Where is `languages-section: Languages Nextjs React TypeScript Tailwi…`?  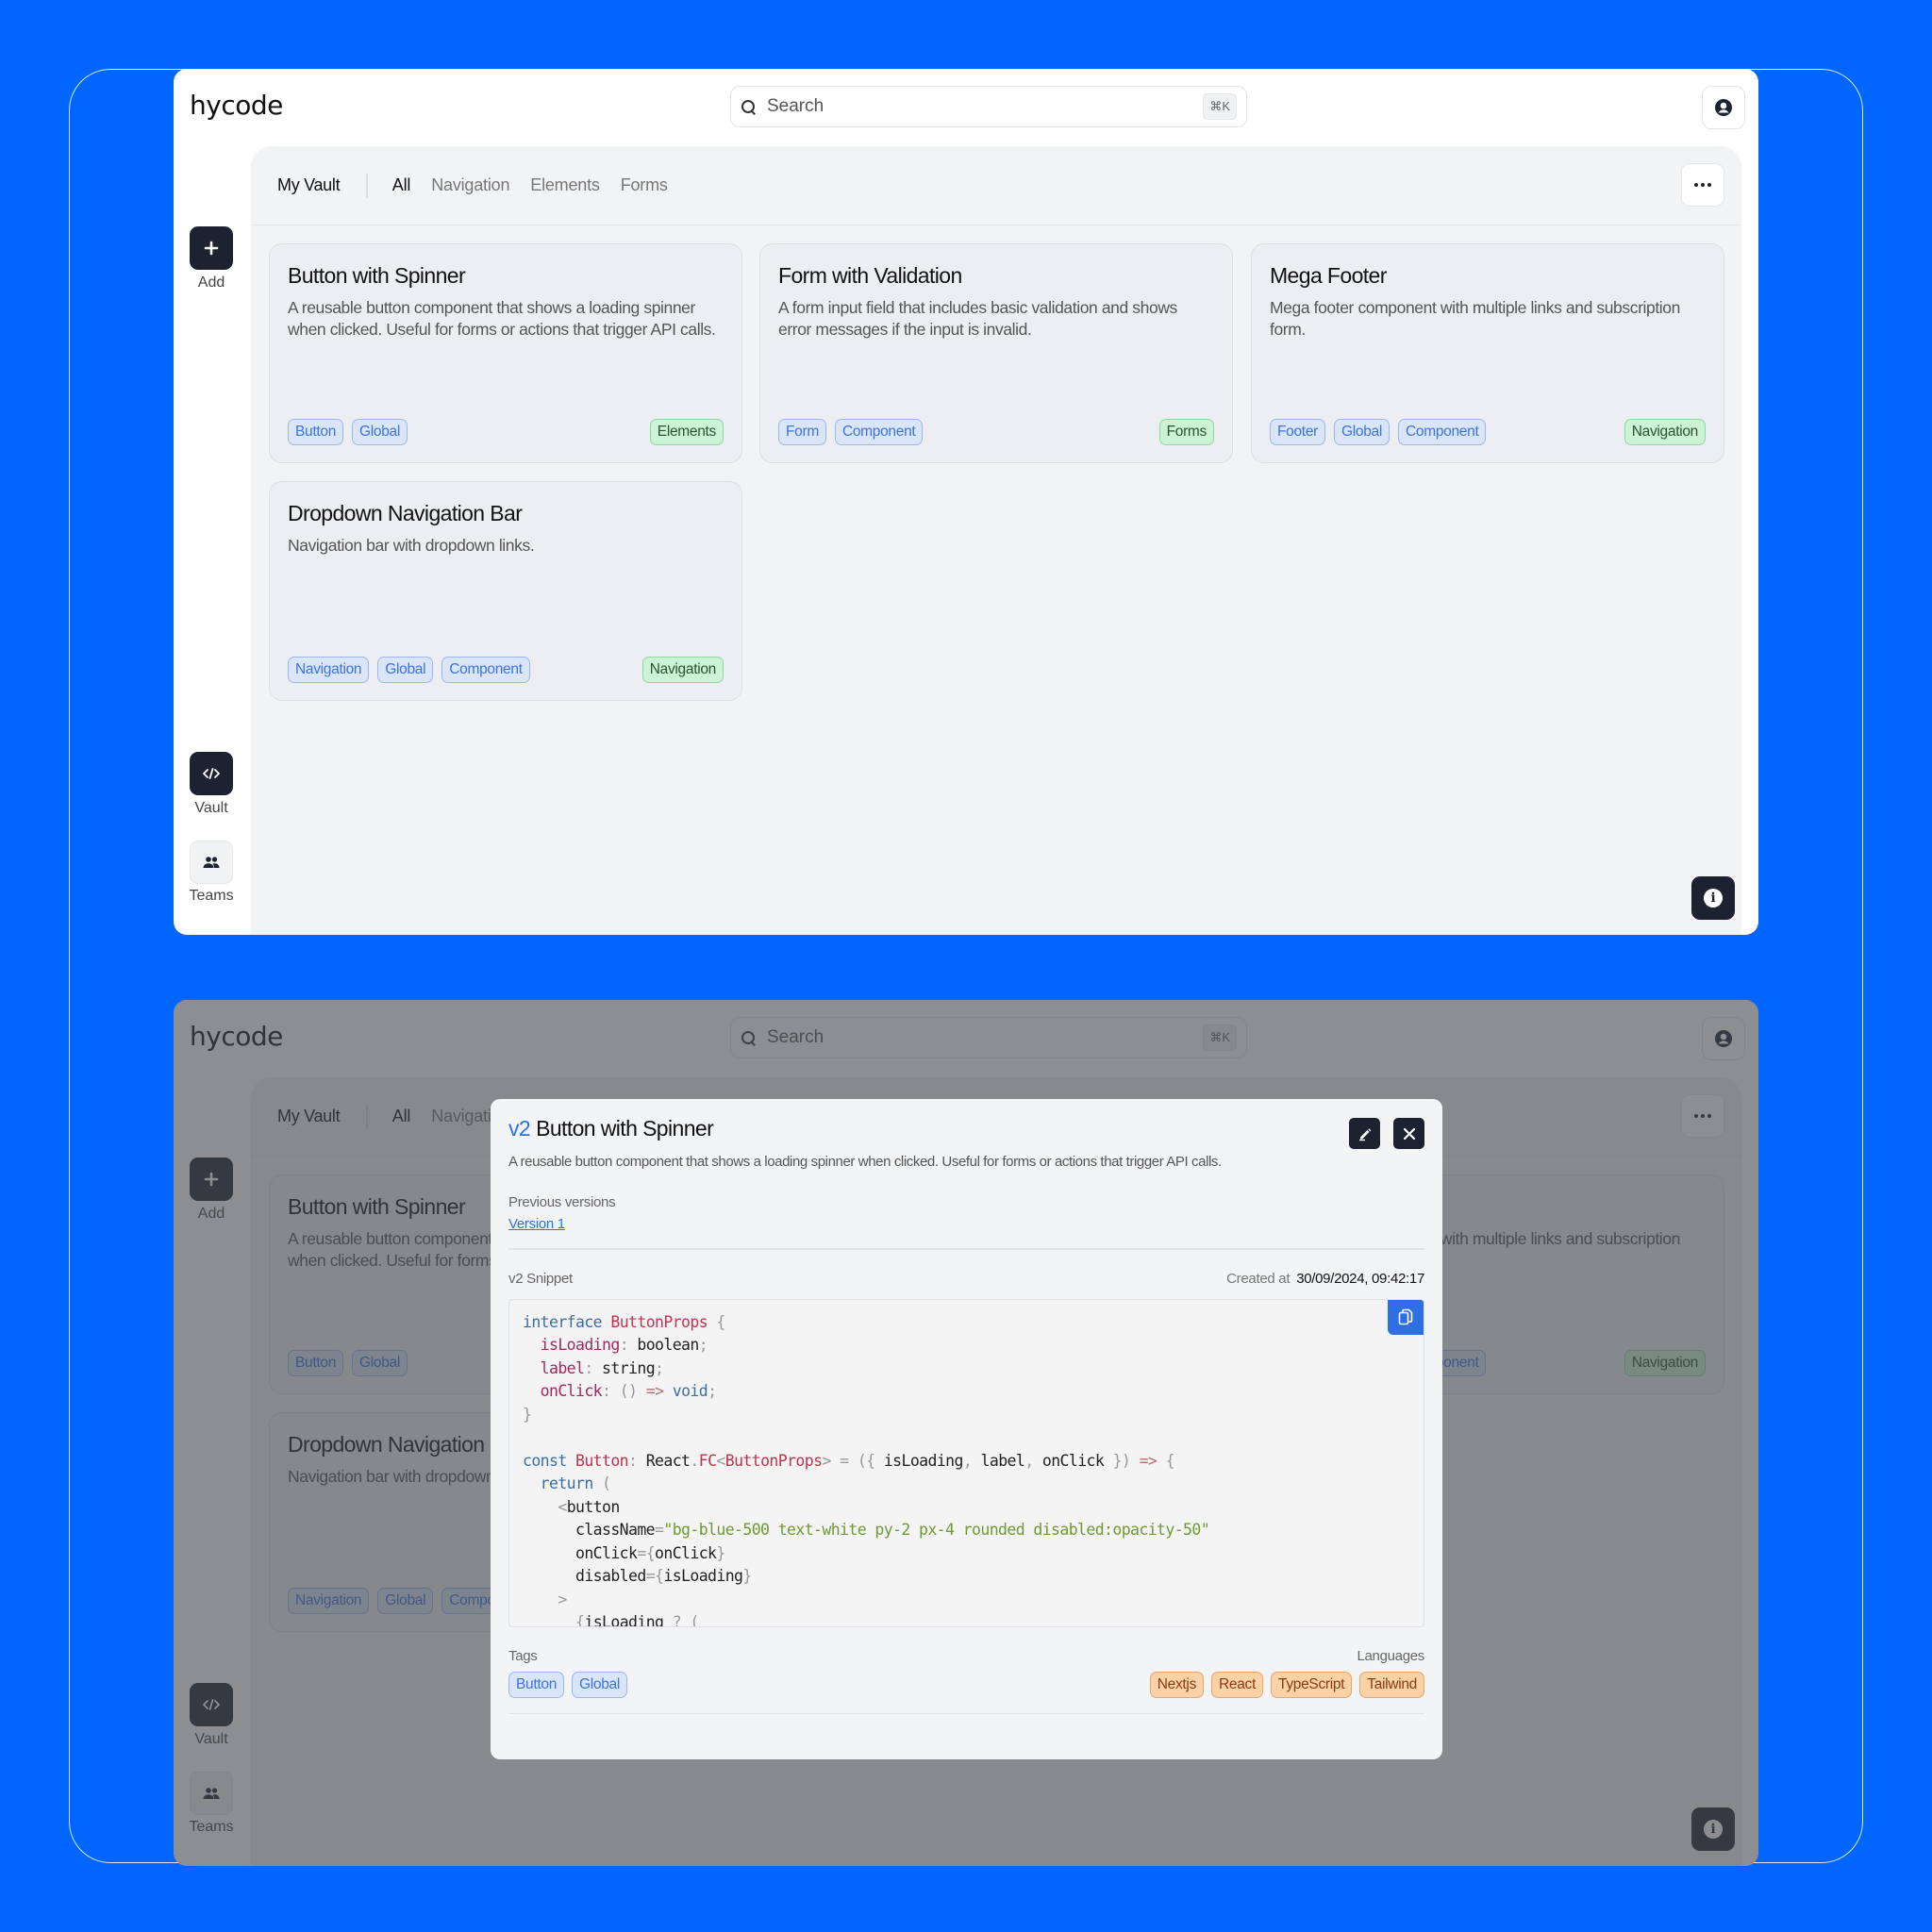 languages-section: Languages Nextjs React TypeScript Tailwi… is located at coordinates (1287, 1672).